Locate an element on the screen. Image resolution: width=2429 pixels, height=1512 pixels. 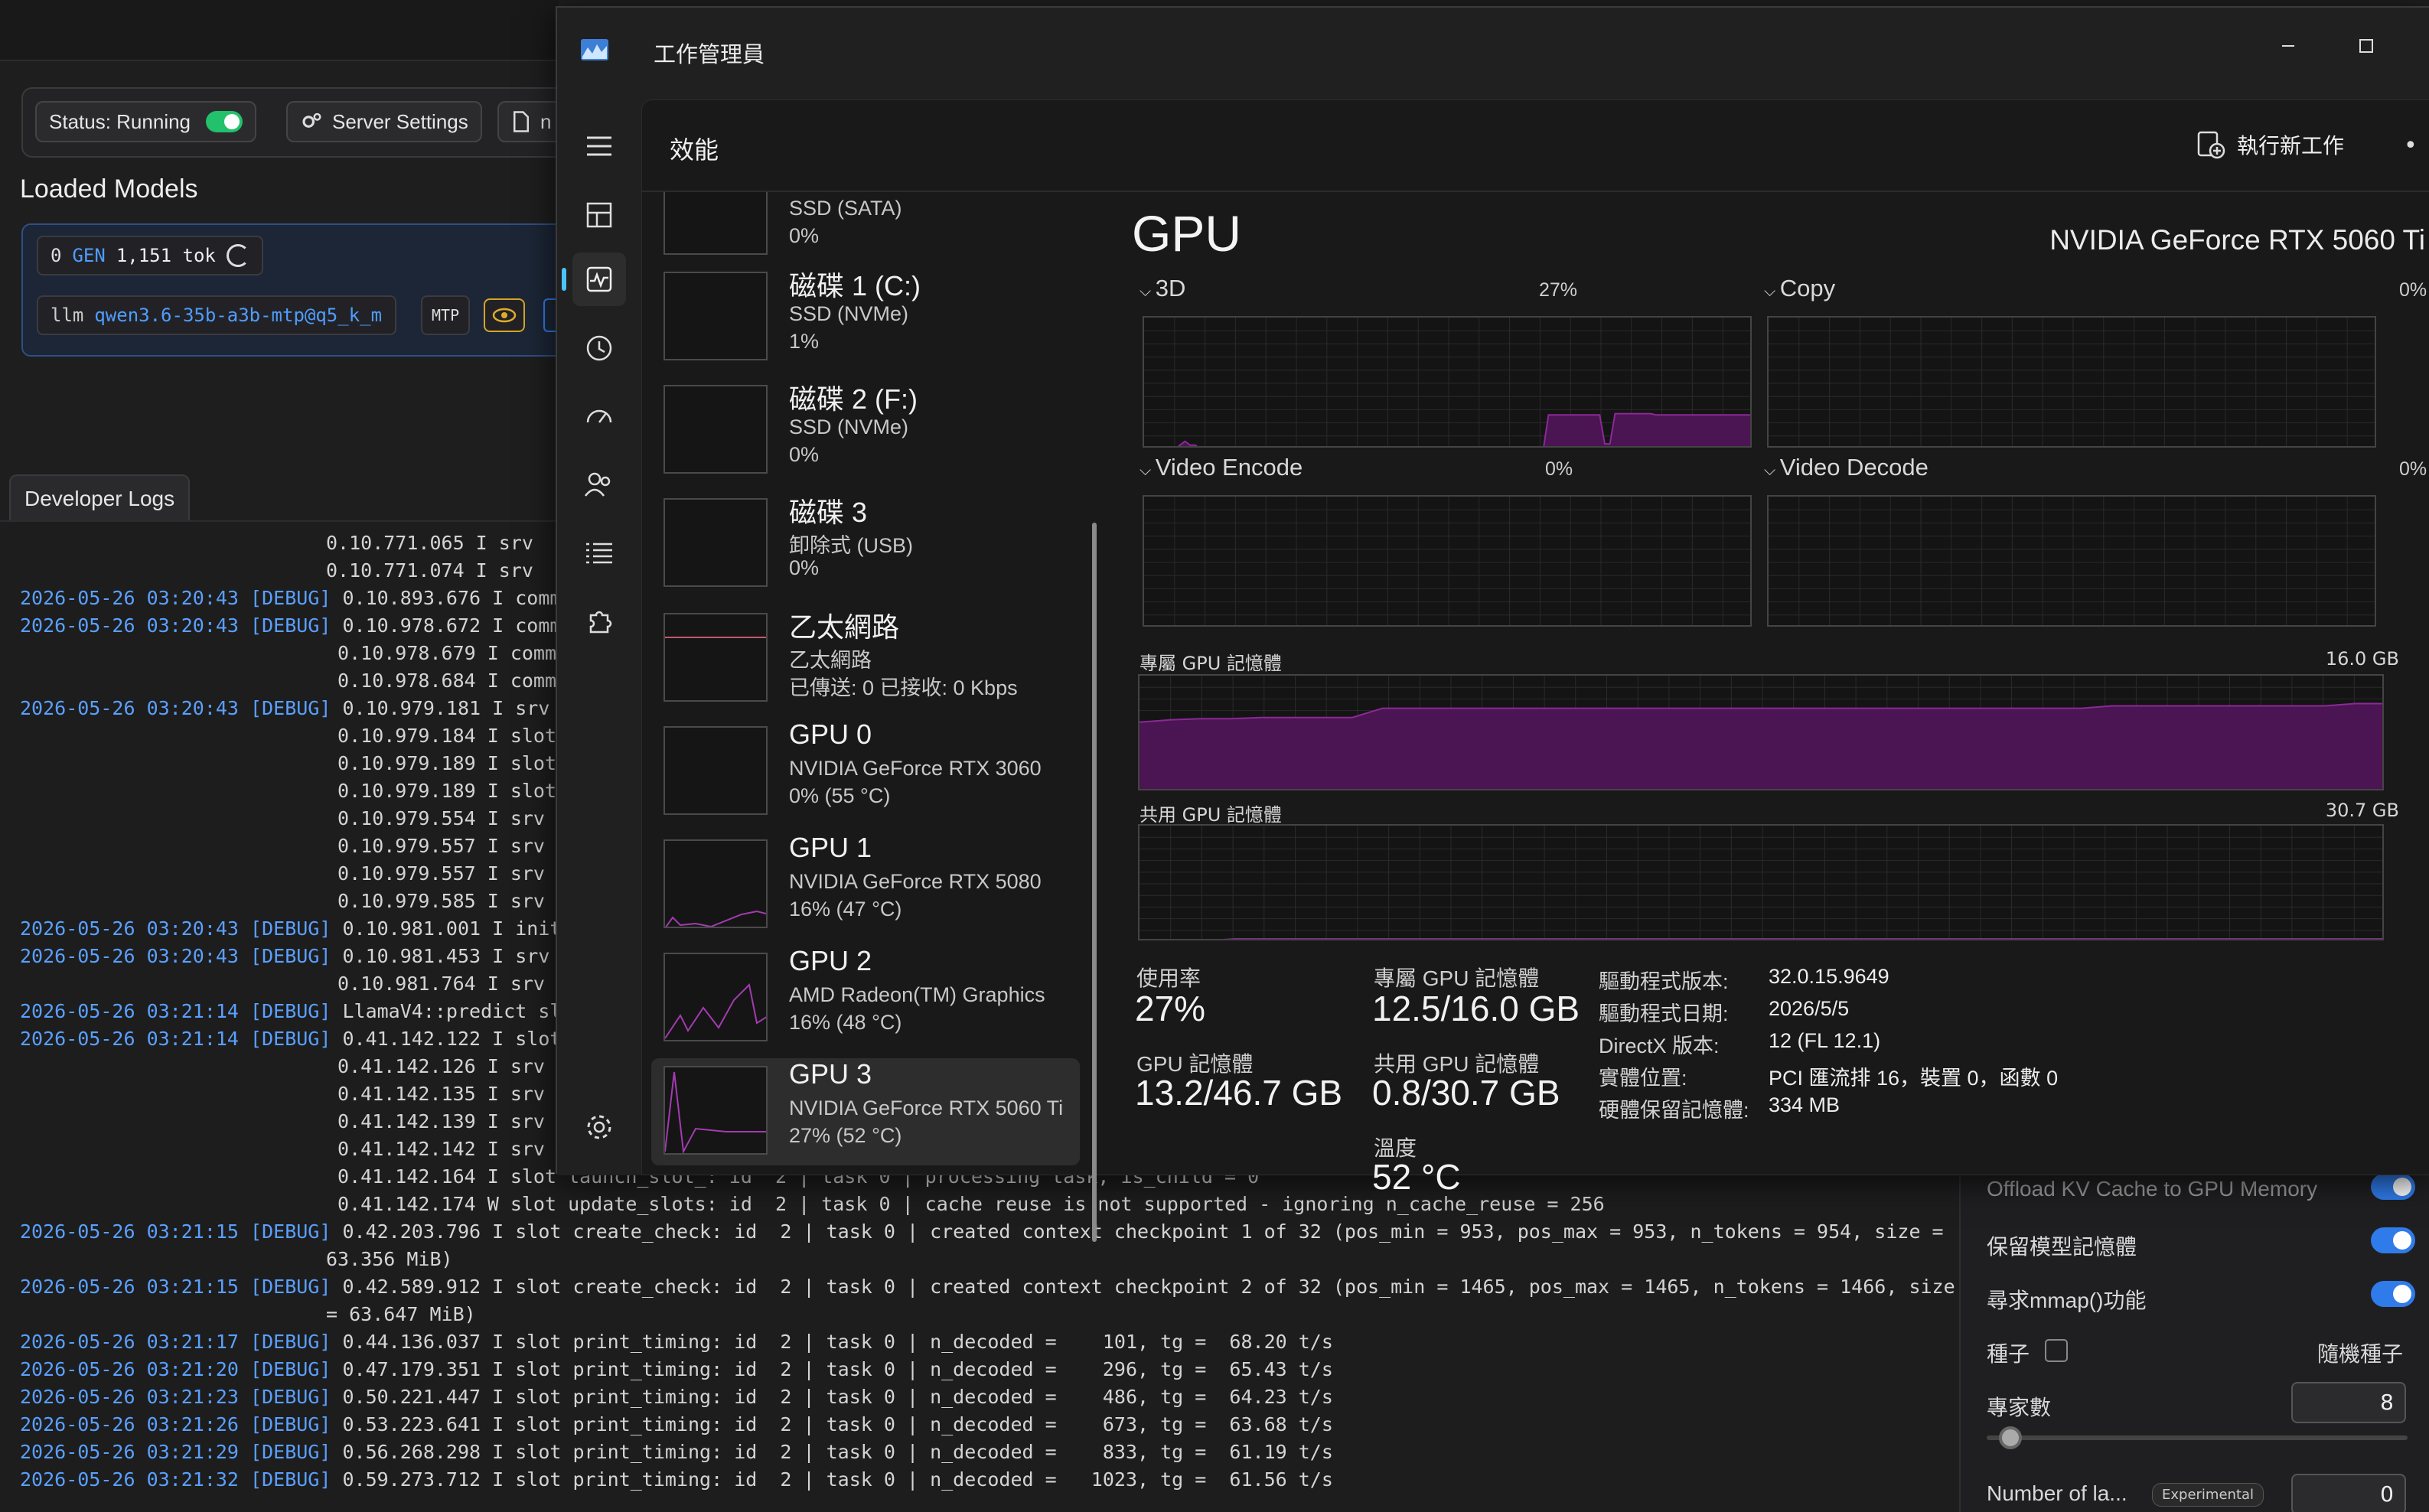
server-settings-button: Server Settings is located at coordinates (384, 122).